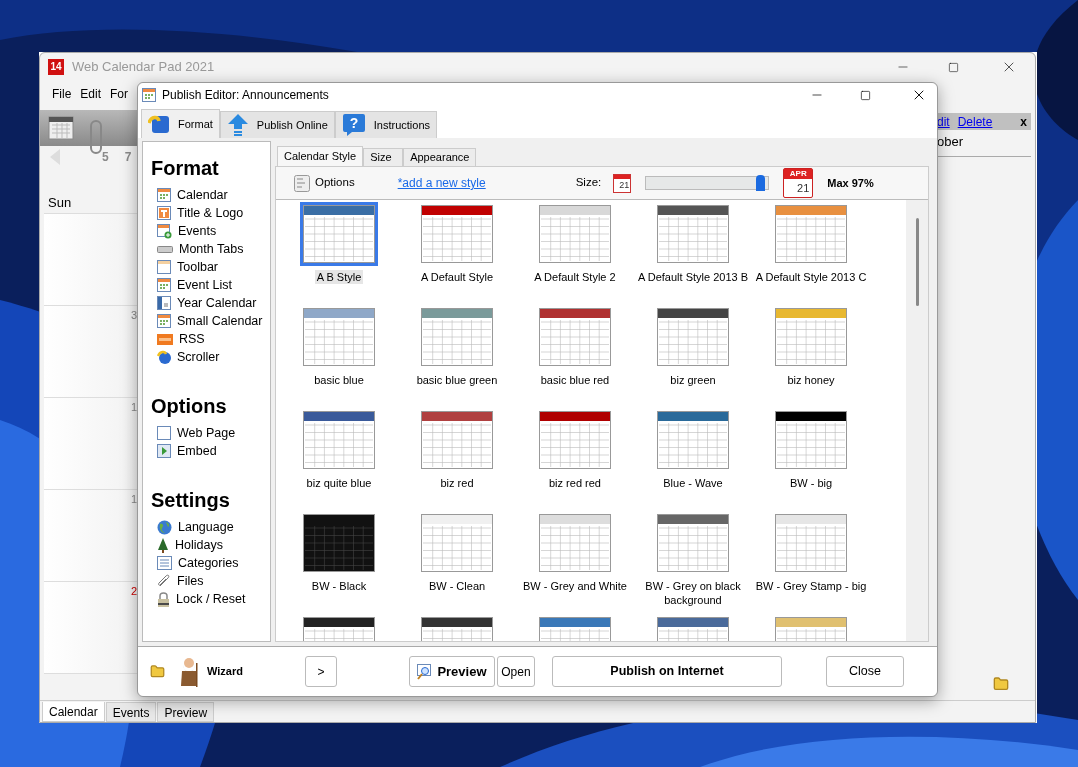 The height and width of the screenshot is (767, 1078). Describe the element at coordinates (707, 183) in the screenshot. I see `size-slider` at that location.